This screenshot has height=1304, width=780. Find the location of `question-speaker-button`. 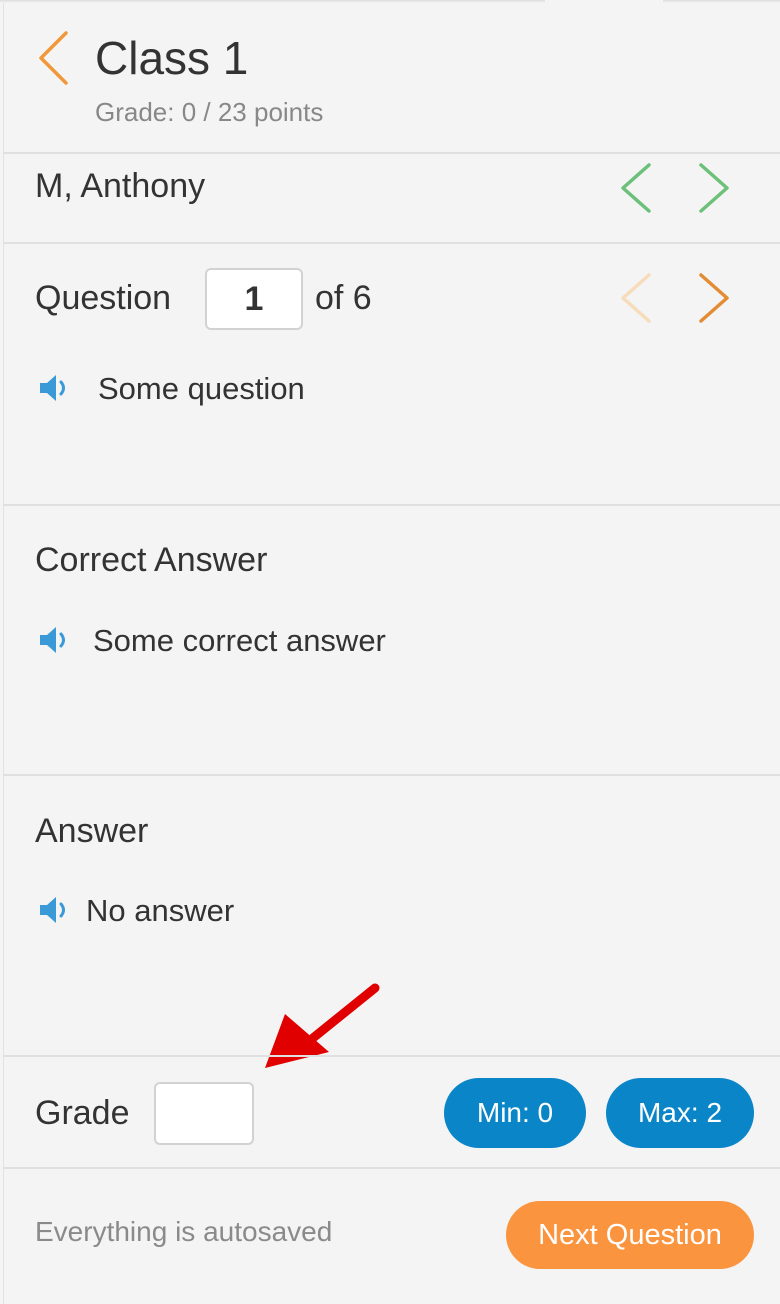

question-speaker-button is located at coordinates (55, 388).